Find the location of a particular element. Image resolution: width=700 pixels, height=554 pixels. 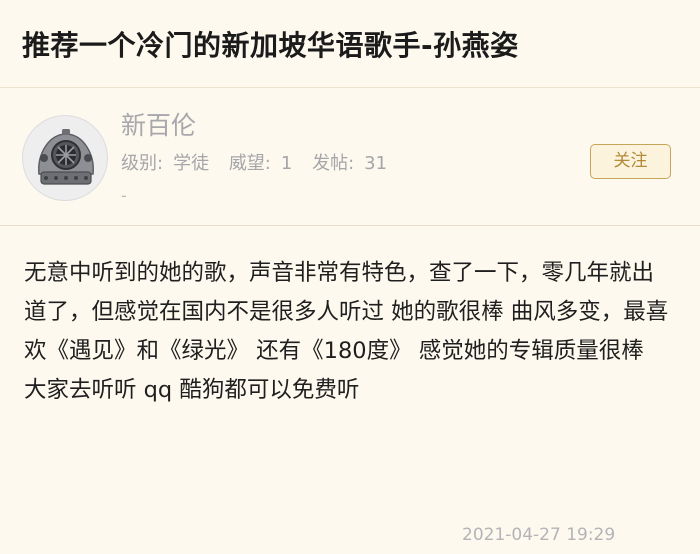

posts-label: 发帖: is located at coordinates (333, 163).